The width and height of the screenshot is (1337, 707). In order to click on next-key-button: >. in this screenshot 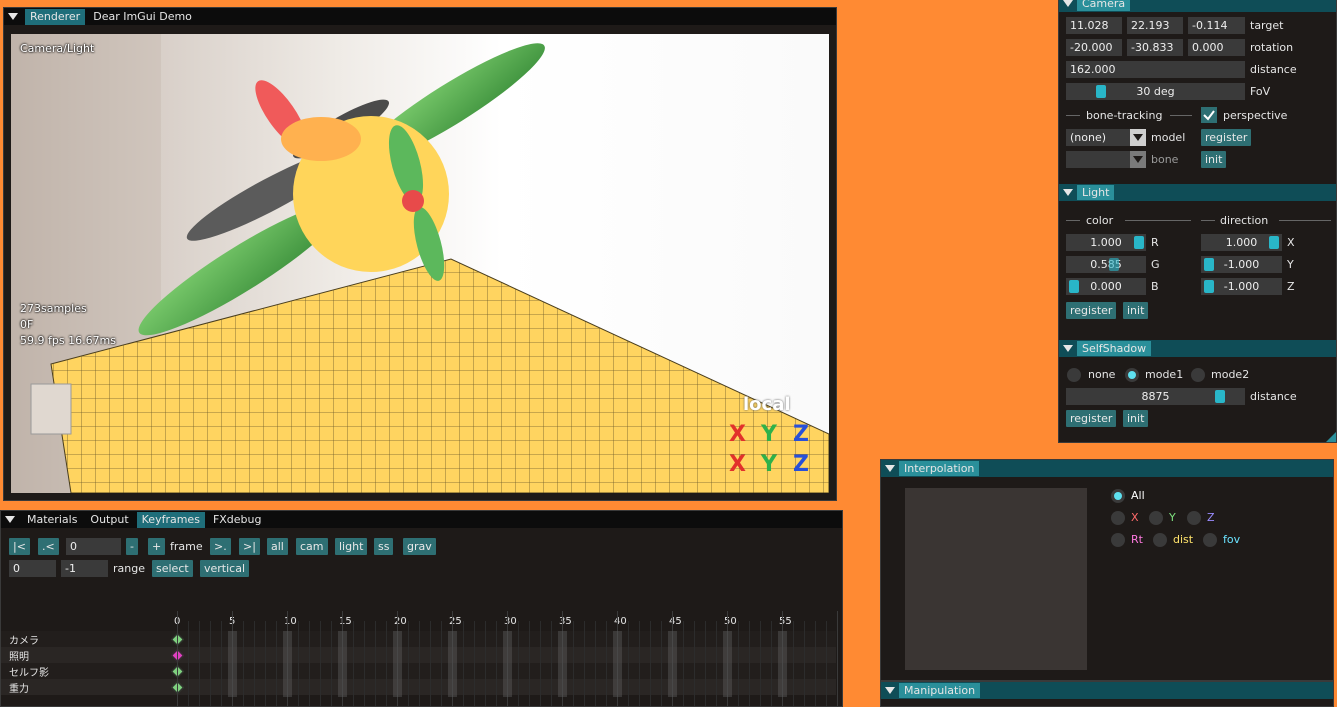, I will do `click(220, 546)`.